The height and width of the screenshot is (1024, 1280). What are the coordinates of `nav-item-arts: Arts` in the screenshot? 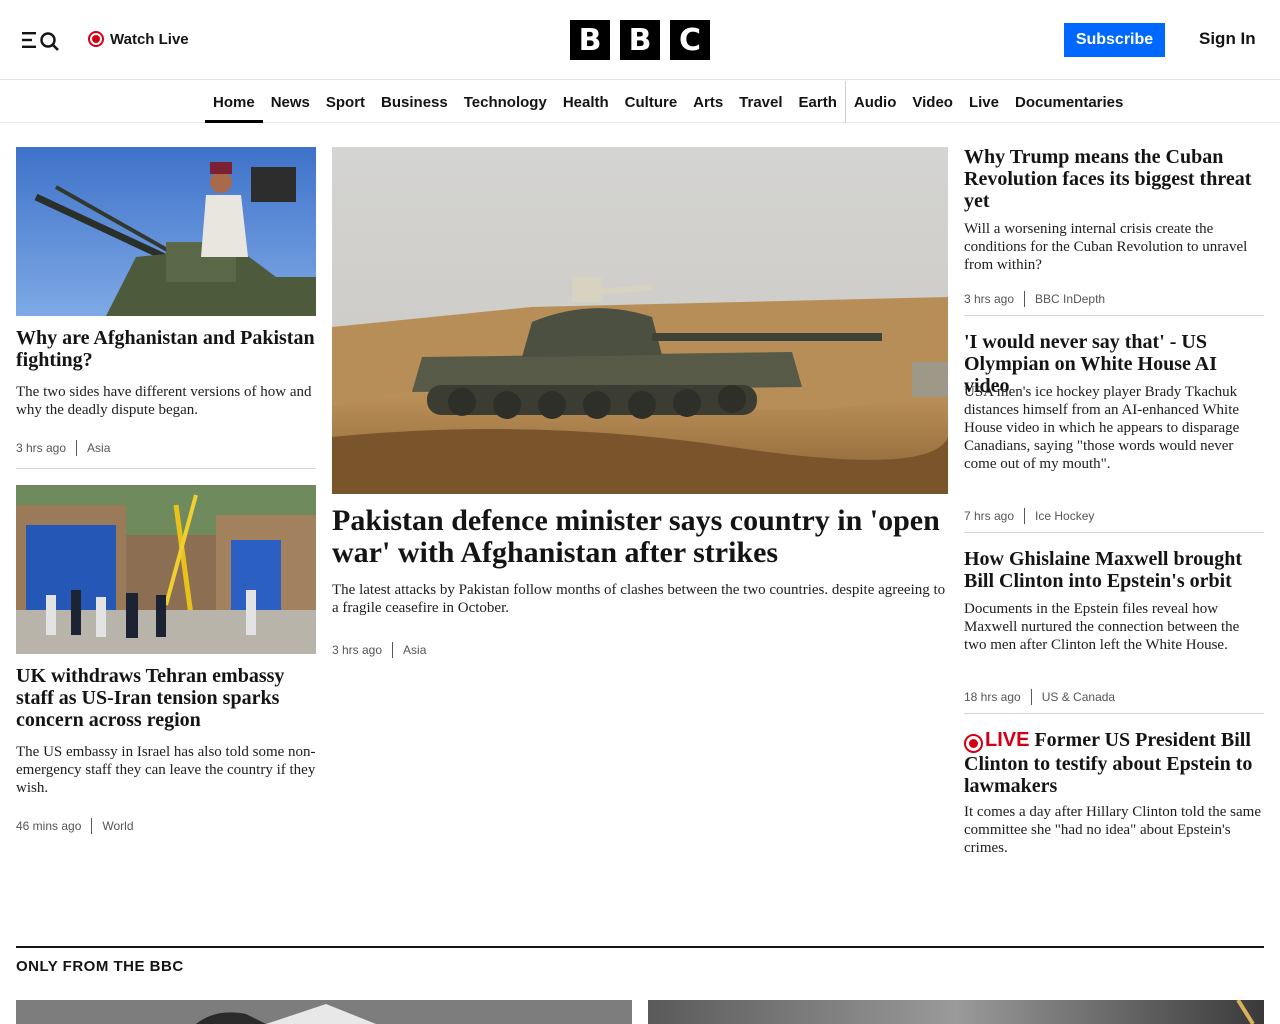 It's located at (708, 102).